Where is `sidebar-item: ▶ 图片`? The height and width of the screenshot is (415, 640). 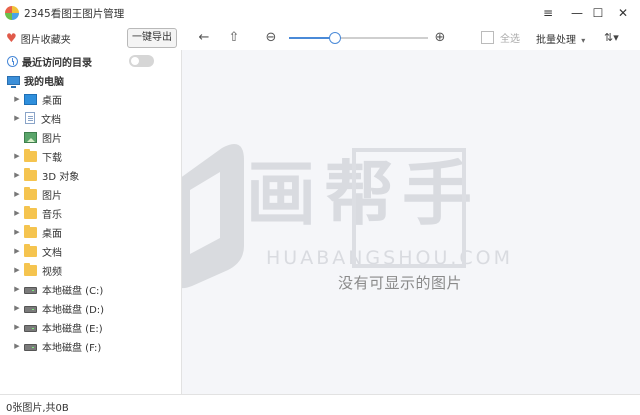
sidebar-item: ▶ 图片 is located at coordinates (90, 194).